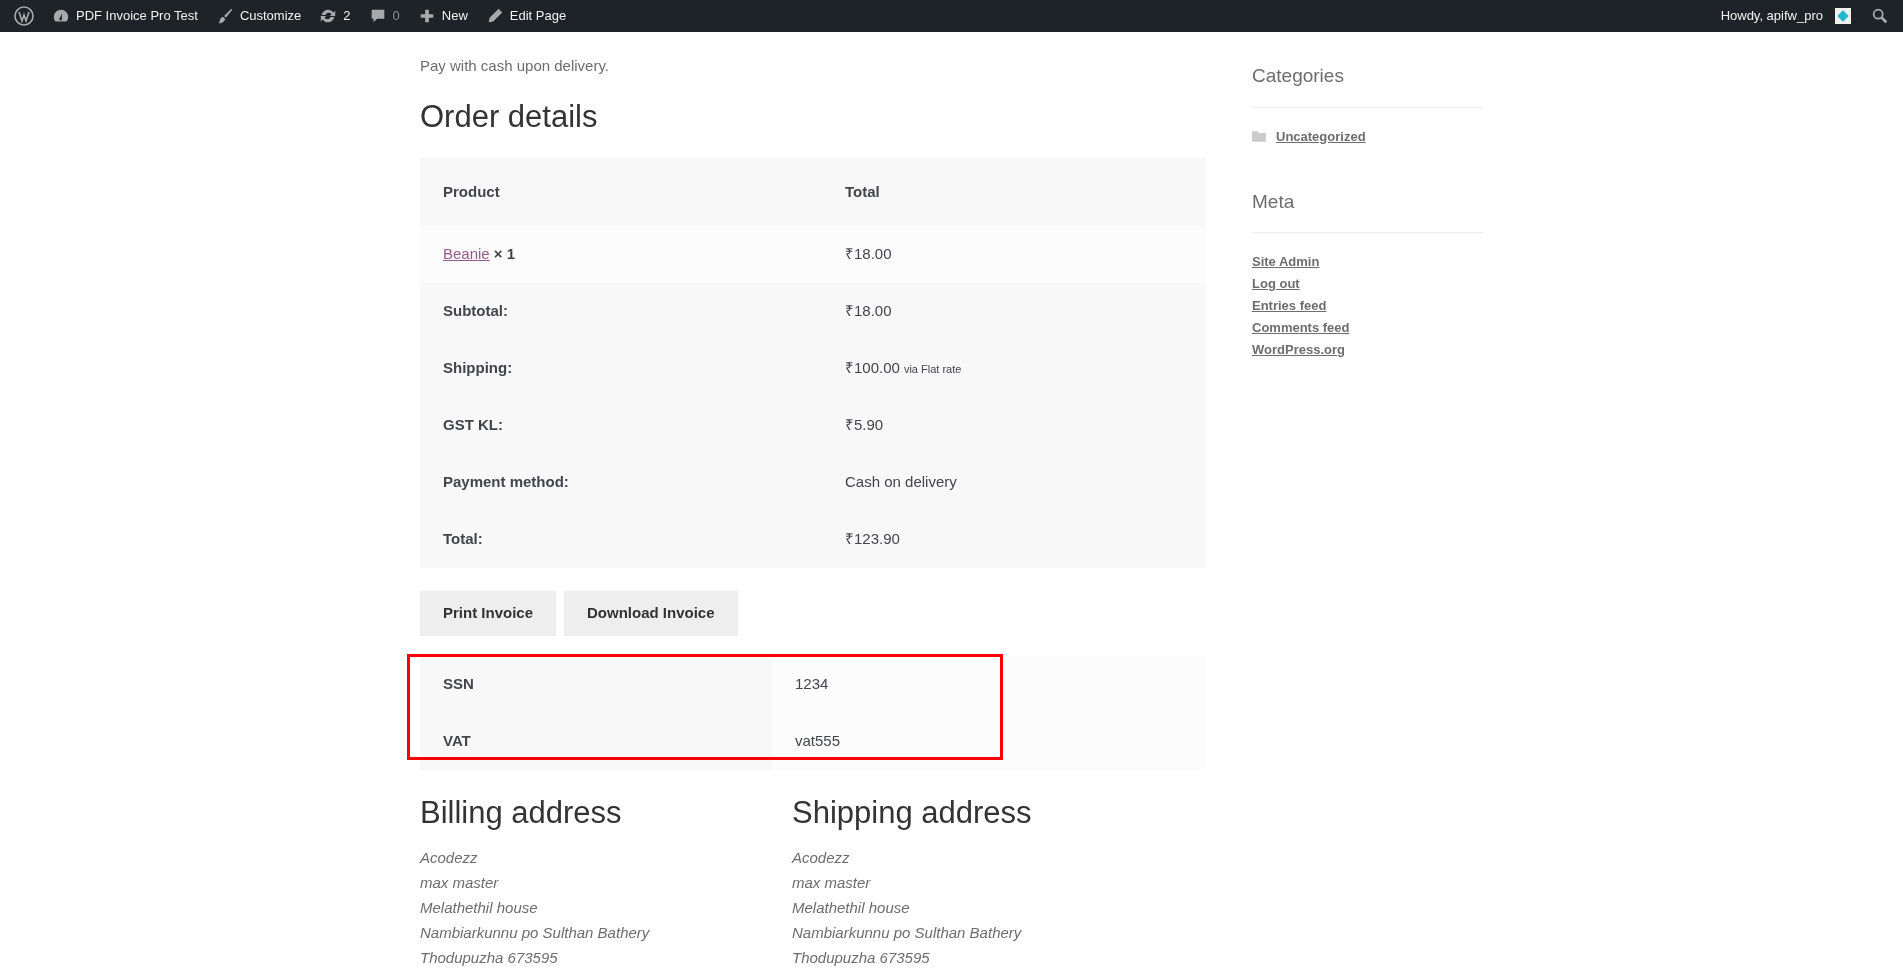 The width and height of the screenshot is (1903, 969). Describe the element at coordinates (1367, 210) in the screenshot. I see `widget-title: Meta` at that location.